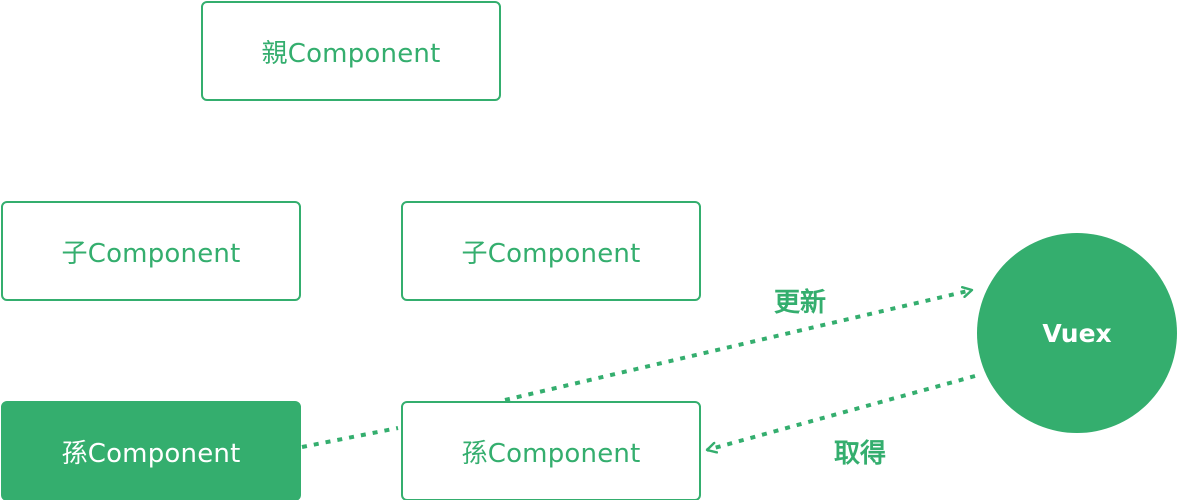 Image resolution: width=1177 pixels, height=500 pixels. Describe the element at coordinates (860, 454) in the screenshot. I see `fetch-edge-label: 取得` at that location.